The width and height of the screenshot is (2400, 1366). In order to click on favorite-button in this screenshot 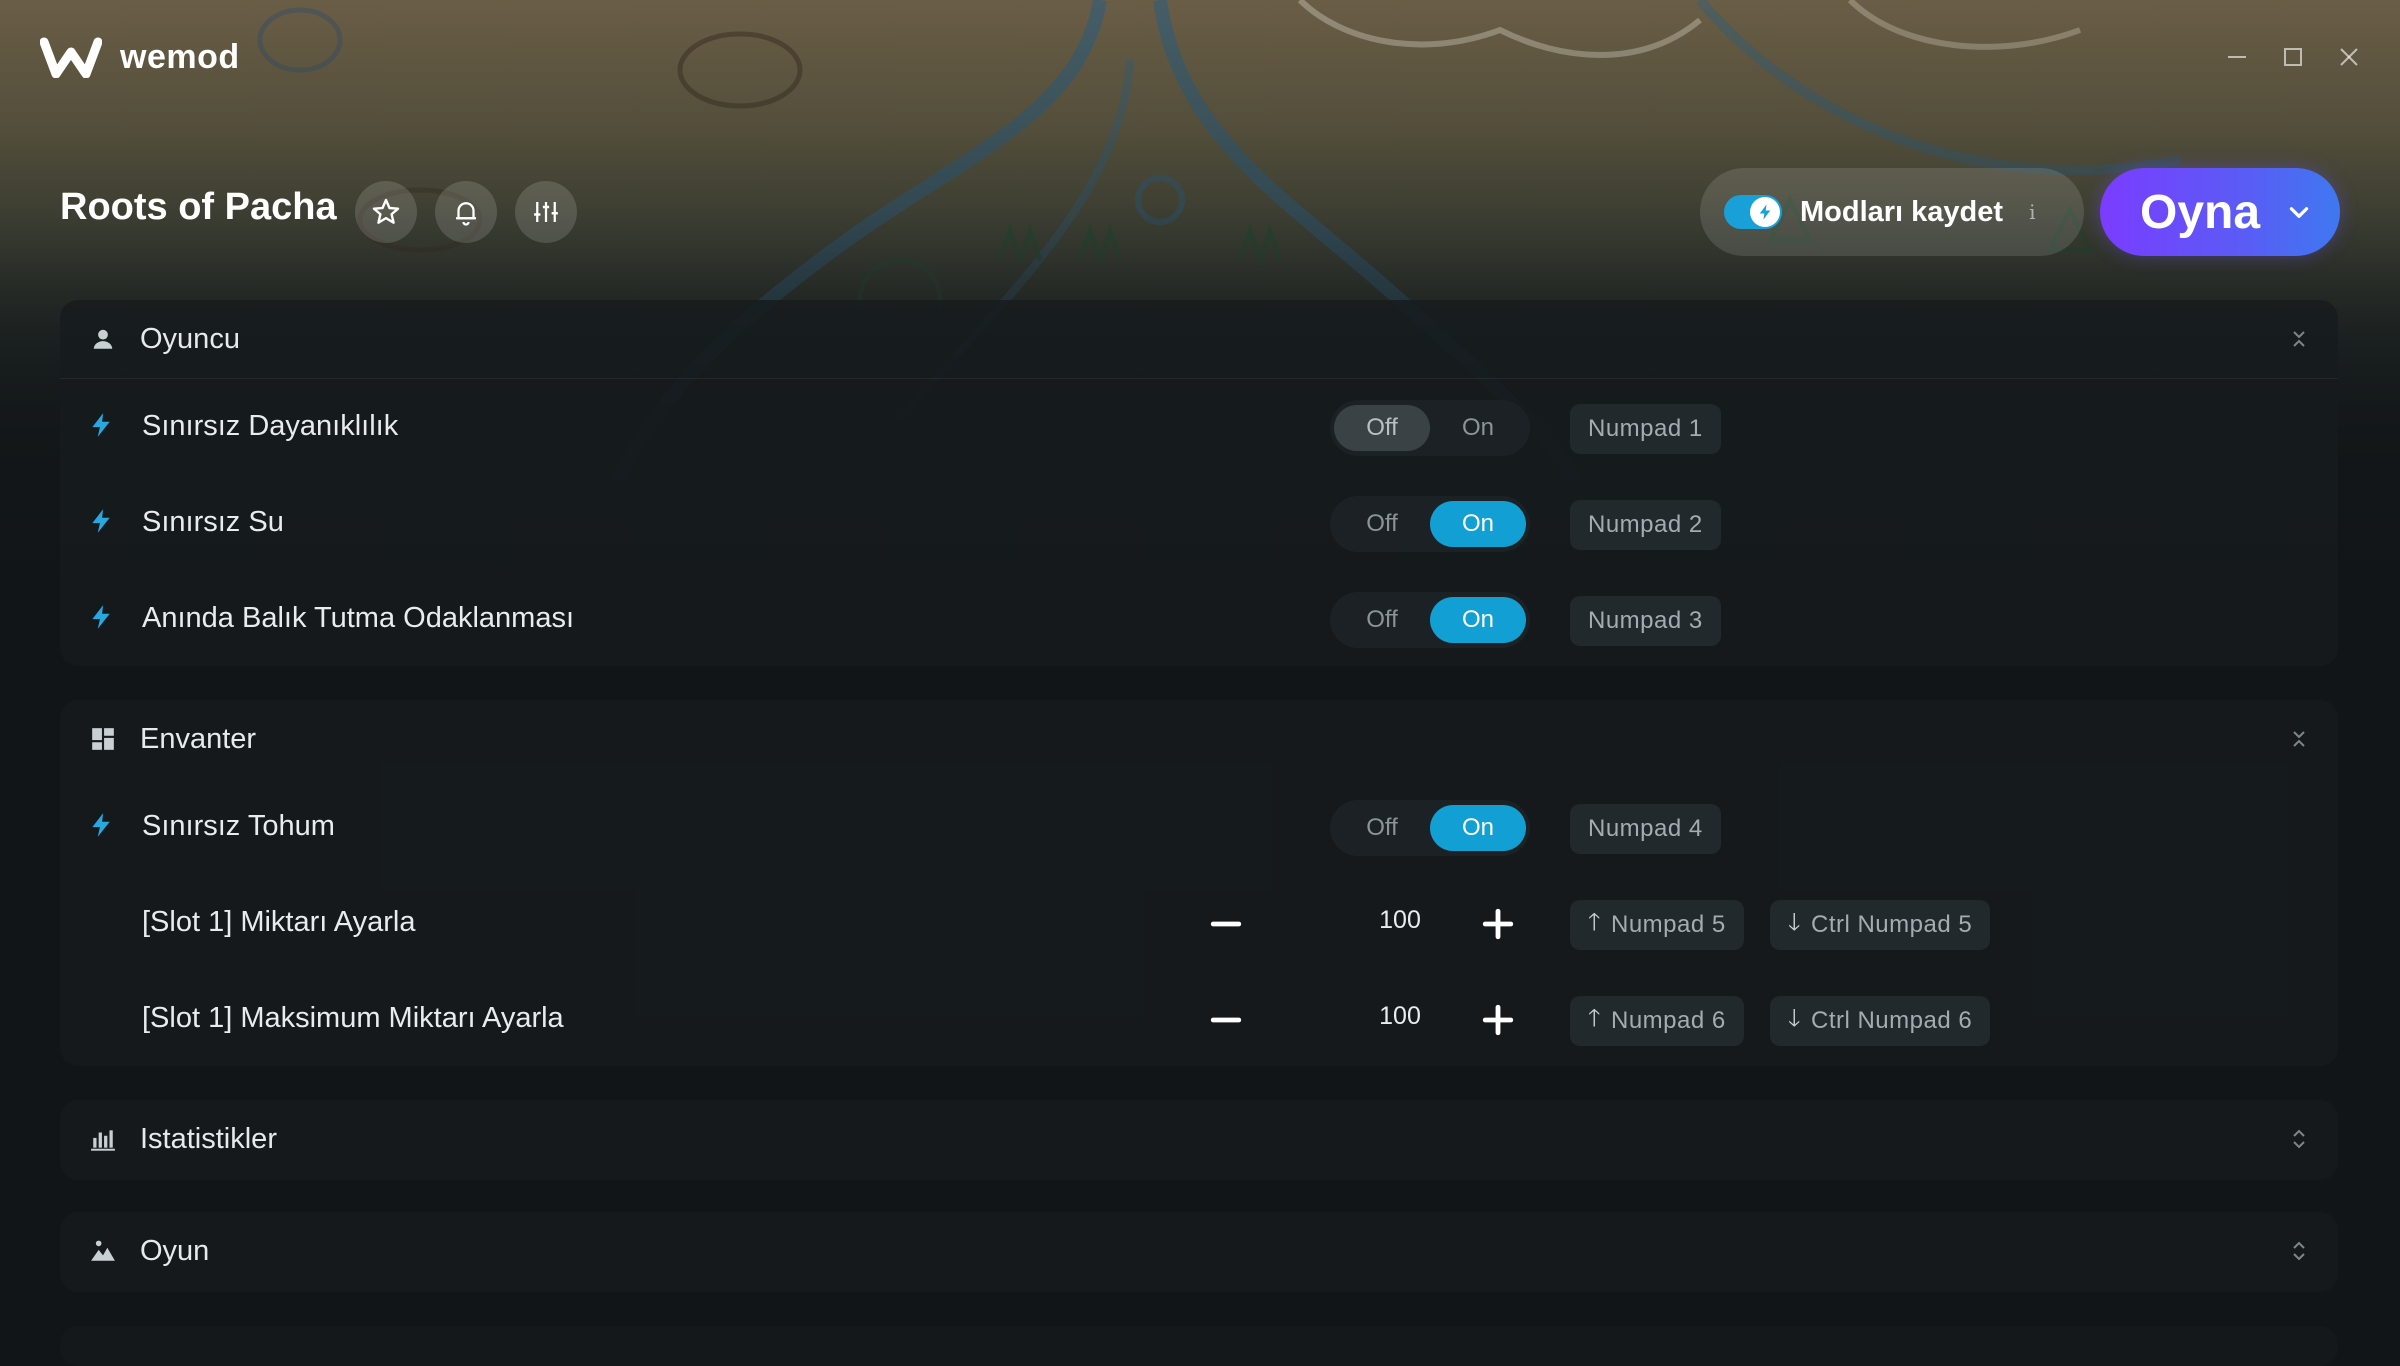, I will do `click(386, 212)`.